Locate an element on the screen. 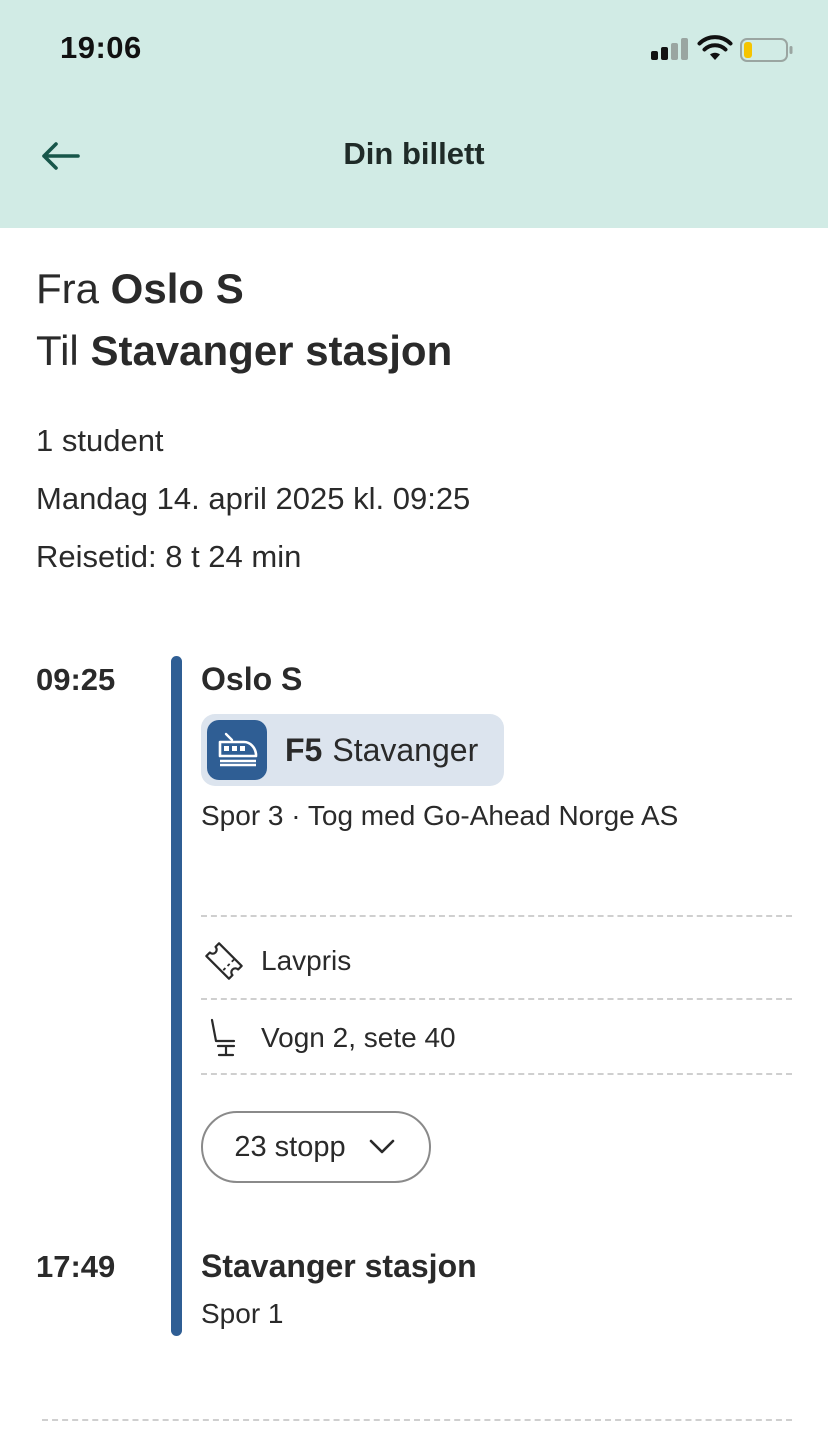 The image size is (828, 1435). app-header: Din billett is located at coordinates (414, 164).